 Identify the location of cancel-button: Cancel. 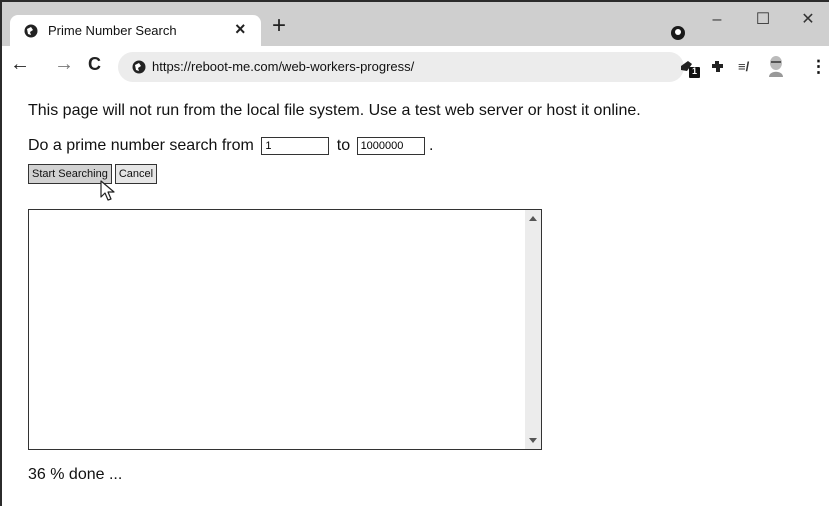
(136, 174).